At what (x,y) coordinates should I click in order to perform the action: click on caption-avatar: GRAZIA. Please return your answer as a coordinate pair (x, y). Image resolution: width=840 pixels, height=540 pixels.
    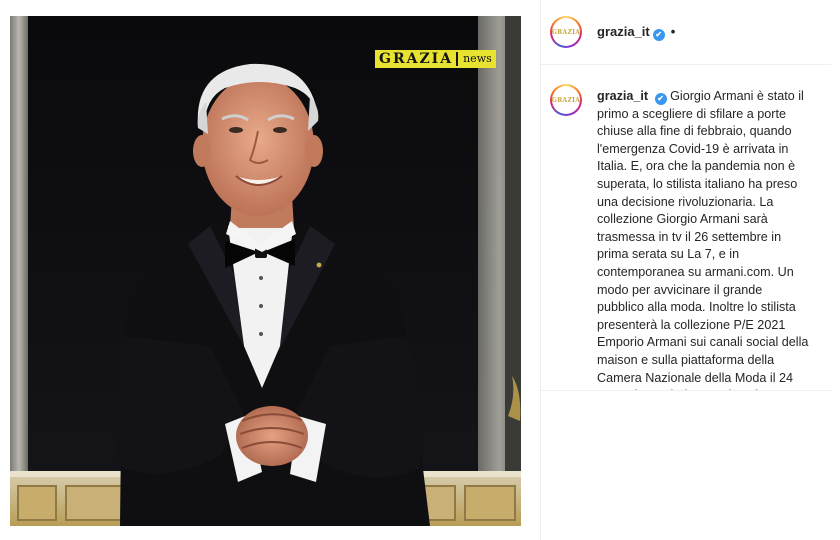
    Looking at the image, I should click on (566, 100).